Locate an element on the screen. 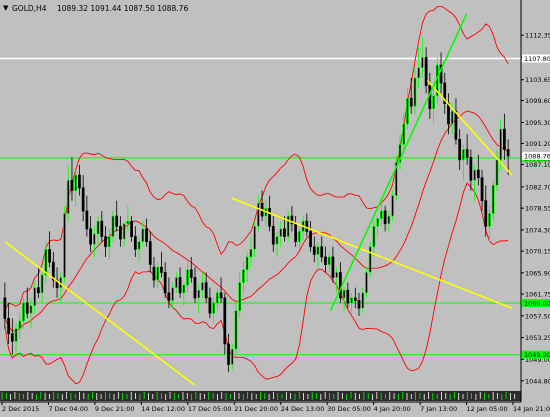 This screenshot has width=550, height=417. time-tick-label: 14 Dec 12:00 is located at coordinates (163, 409).